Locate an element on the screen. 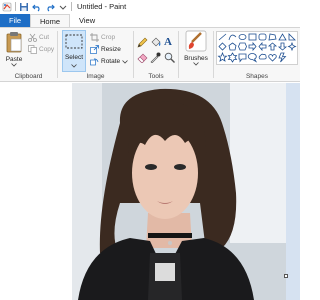 This screenshot has height=300, width=320. cut-label: Cut is located at coordinates (44, 37).